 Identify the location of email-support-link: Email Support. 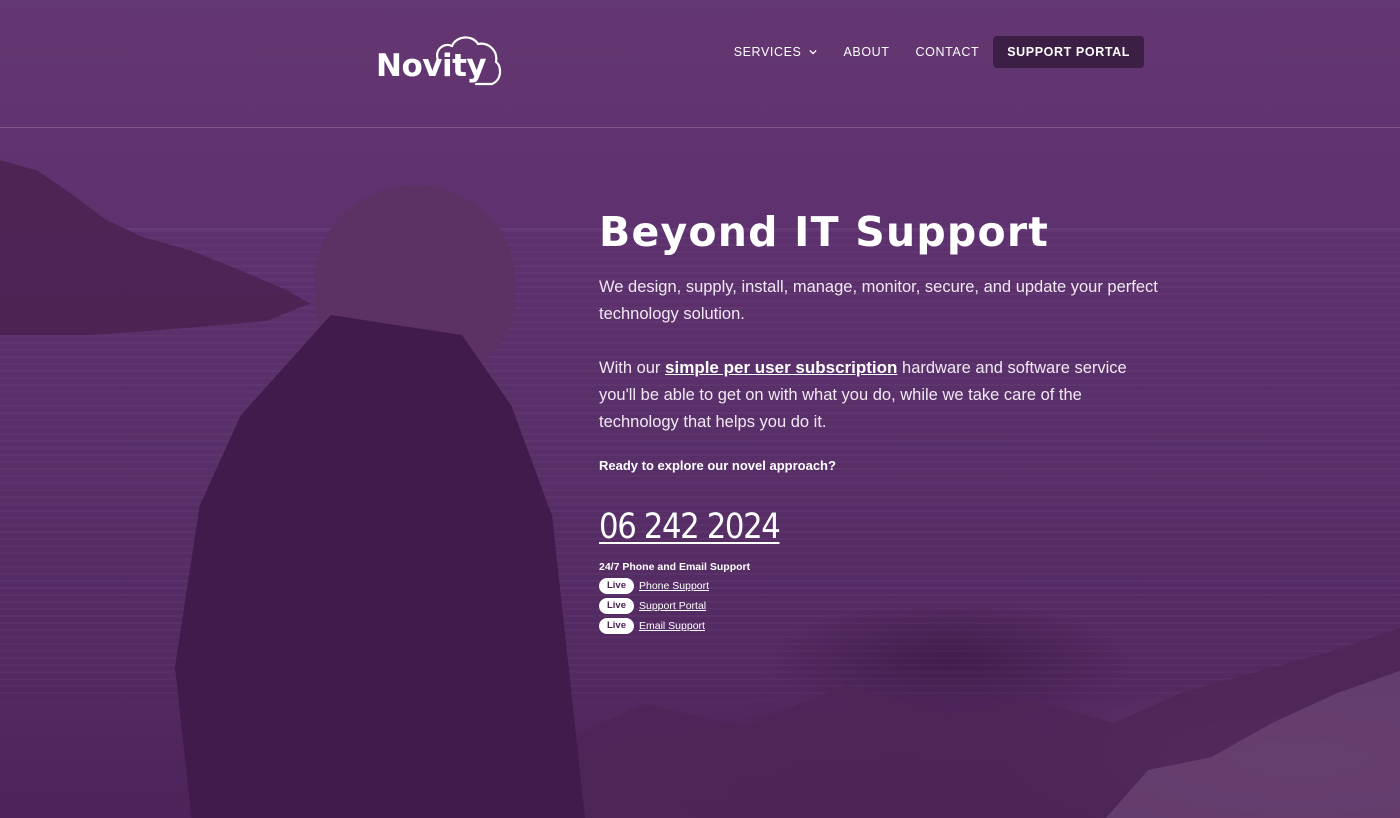
(672, 626).